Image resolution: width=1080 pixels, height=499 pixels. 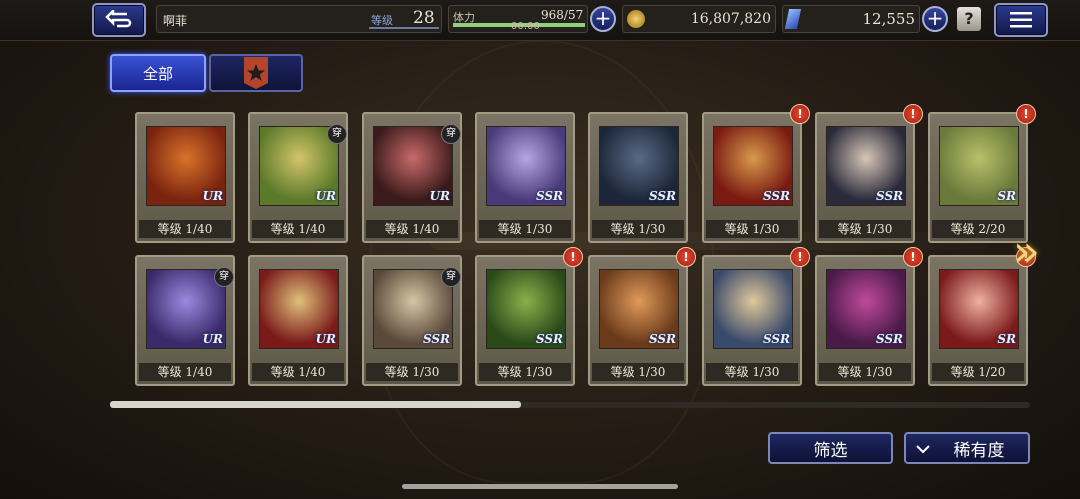 What do you see at coordinates (978, 229) in the screenshot?
I see `card-level-label: 等级 2/20` at bounding box center [978, 229].